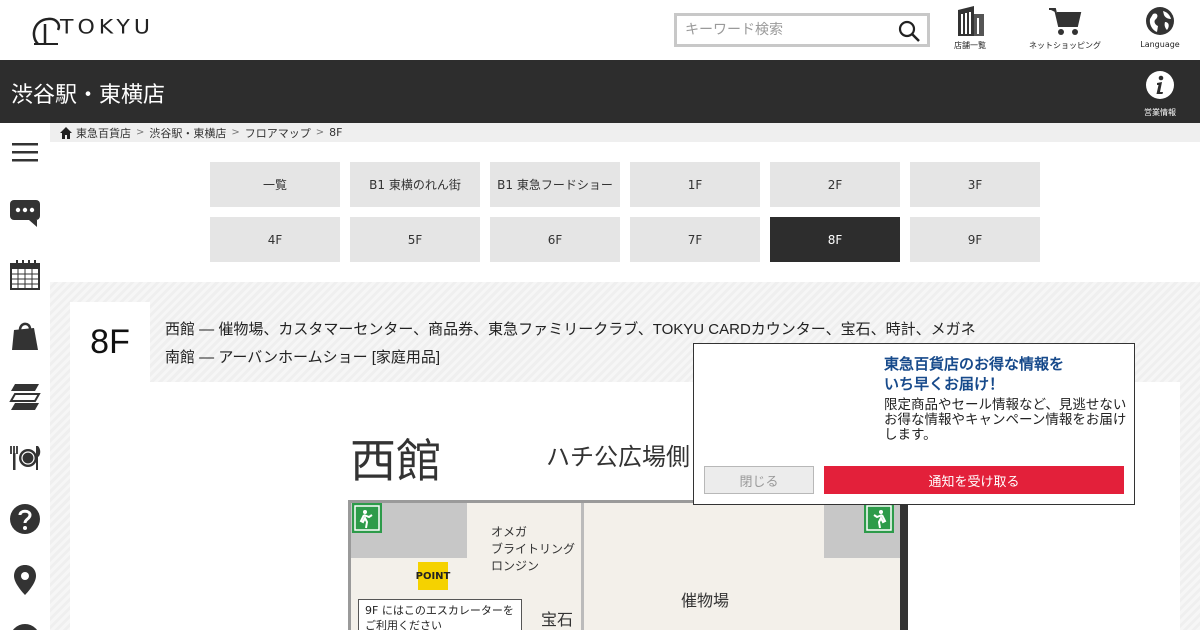 The width and height of the screenshot is (1200, 630). Describe the element at coordinates (46, 31) in the screenshot. I see `tokyu-logo-mark-icon` at that location.